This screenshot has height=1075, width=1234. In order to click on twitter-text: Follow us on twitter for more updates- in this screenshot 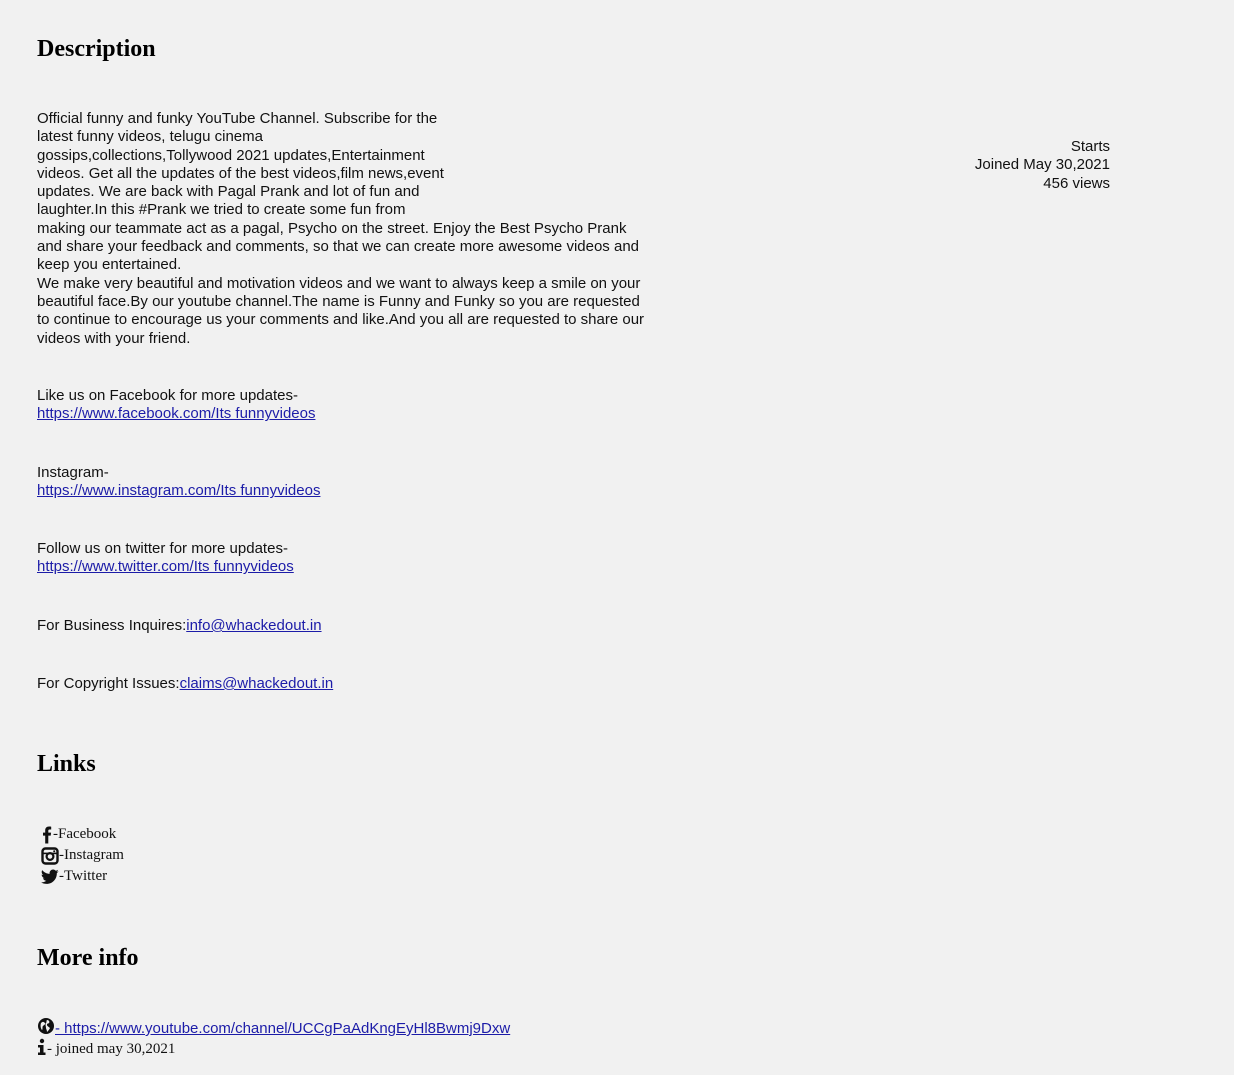, I will do `click(162, 548)`.